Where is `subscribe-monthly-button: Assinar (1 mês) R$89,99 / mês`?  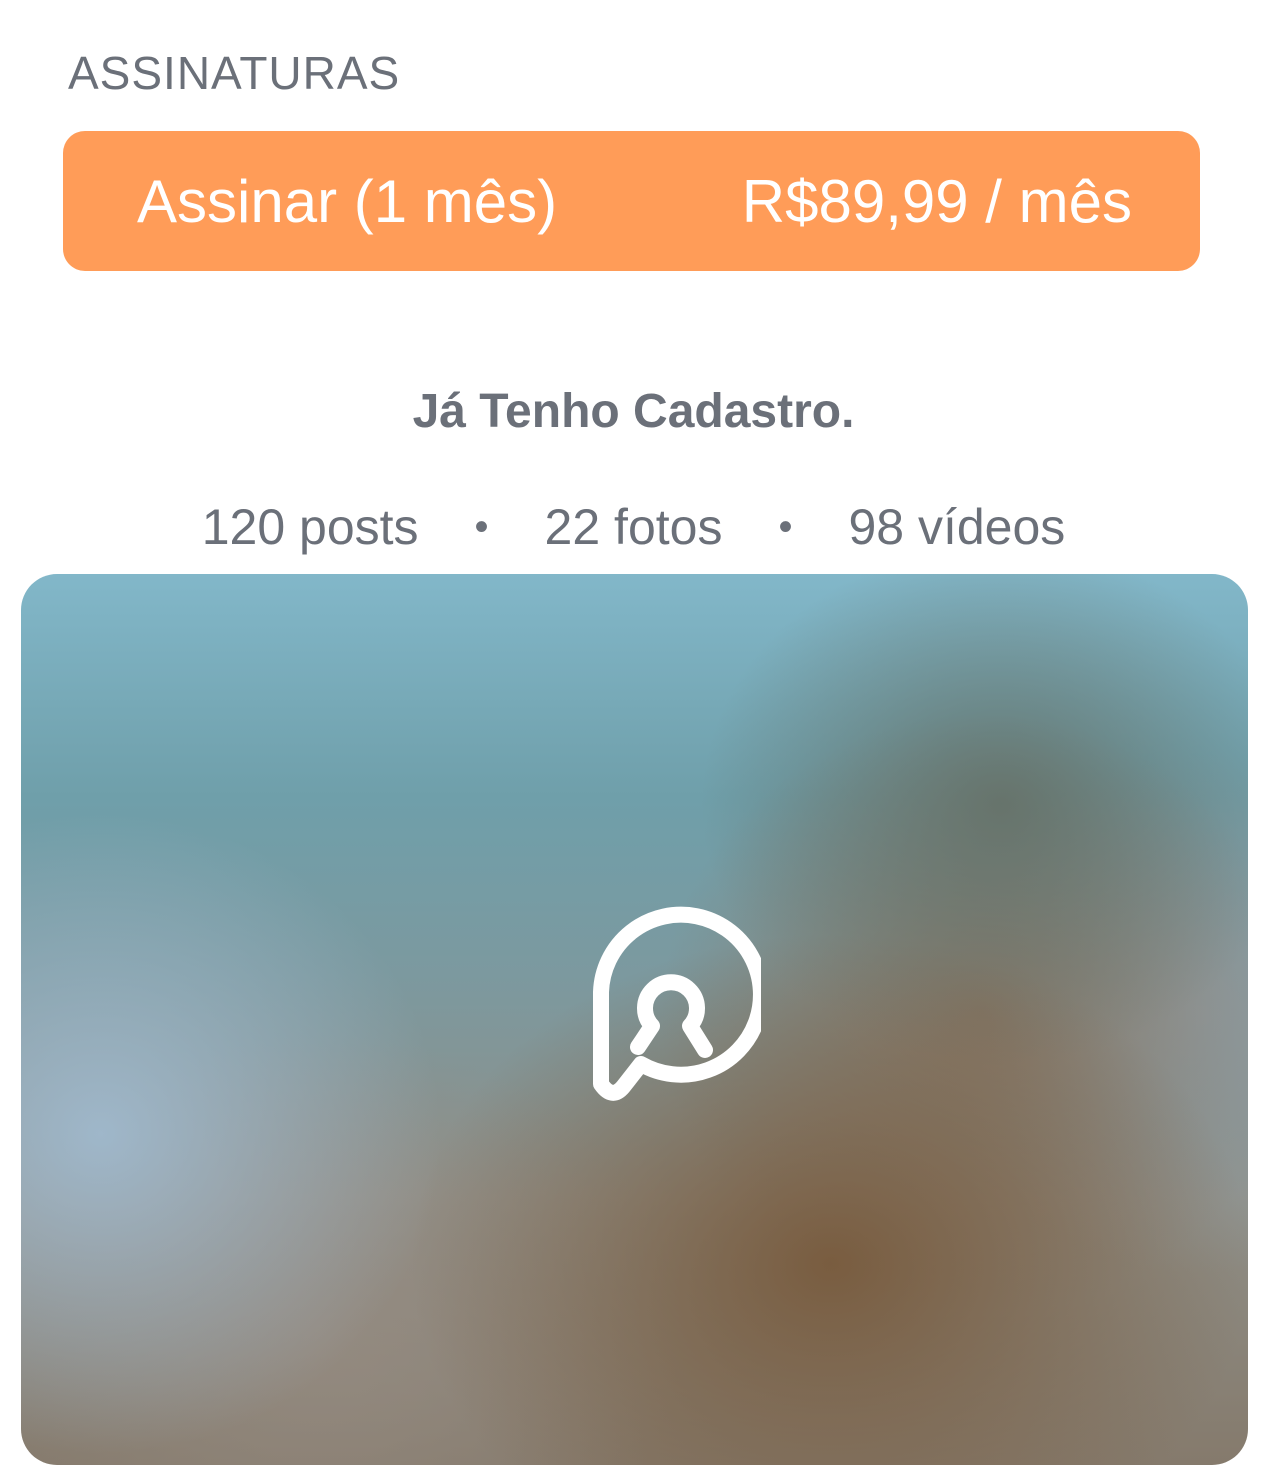
subscribe-monthly-button: Assinar (1 mês) R$89,99 / mês is located at coordinates (631, 201).